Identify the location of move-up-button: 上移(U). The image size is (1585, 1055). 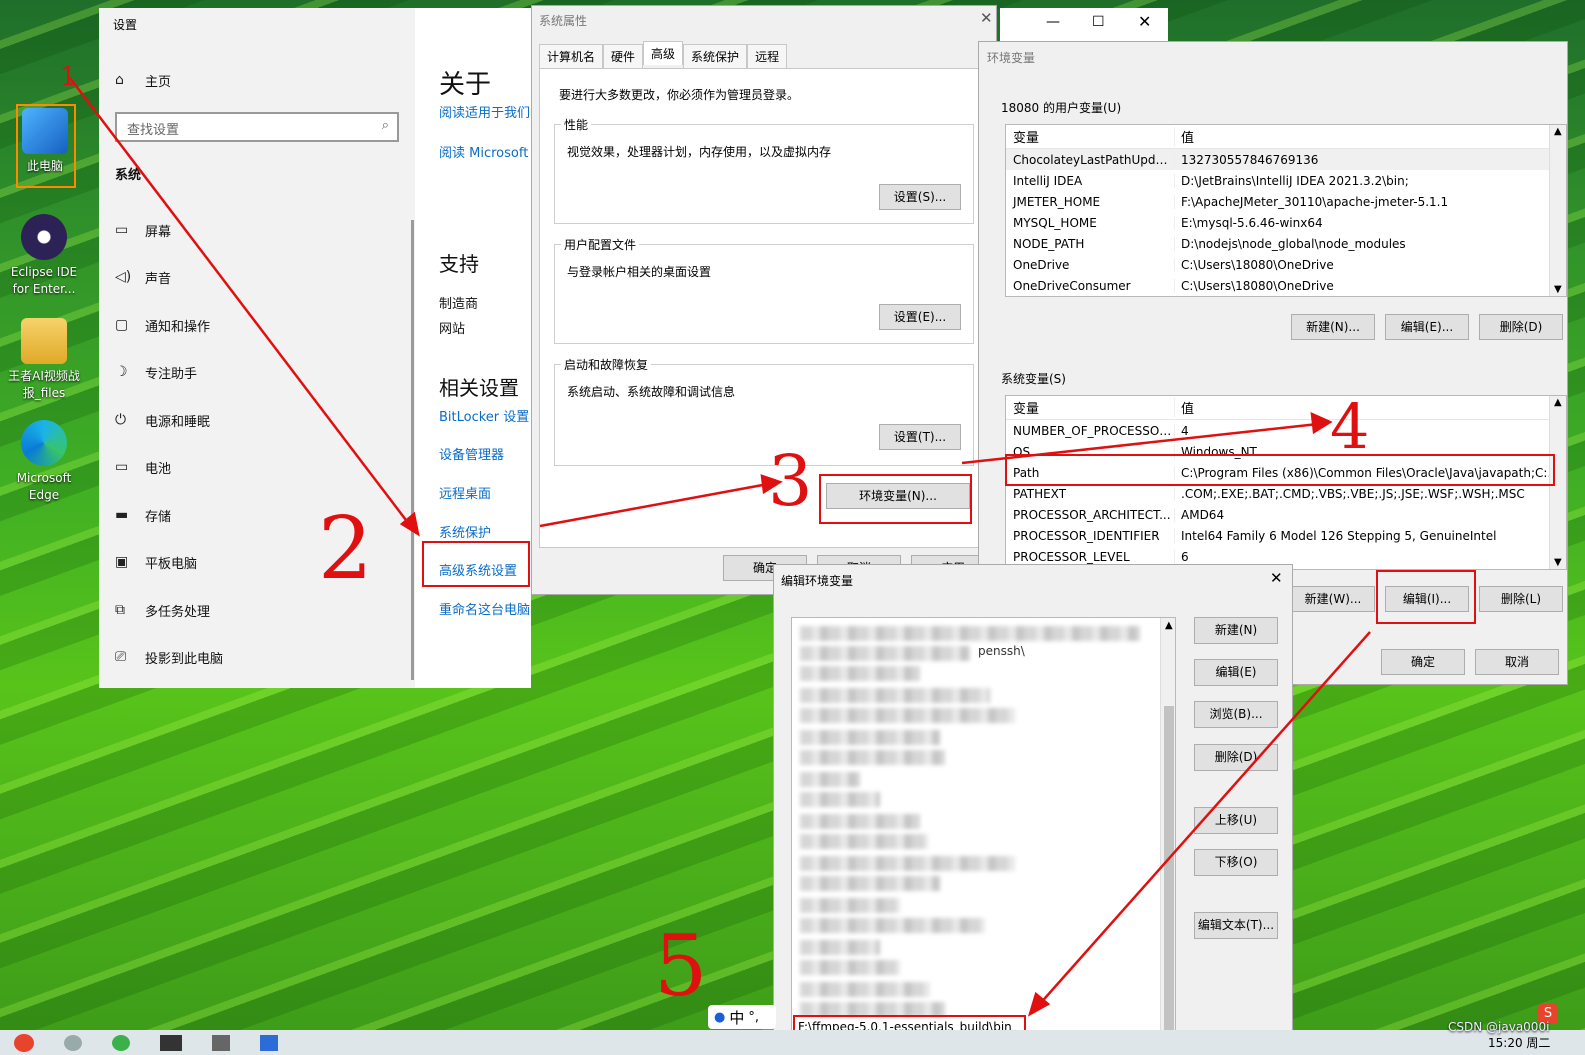
(1236, 820).